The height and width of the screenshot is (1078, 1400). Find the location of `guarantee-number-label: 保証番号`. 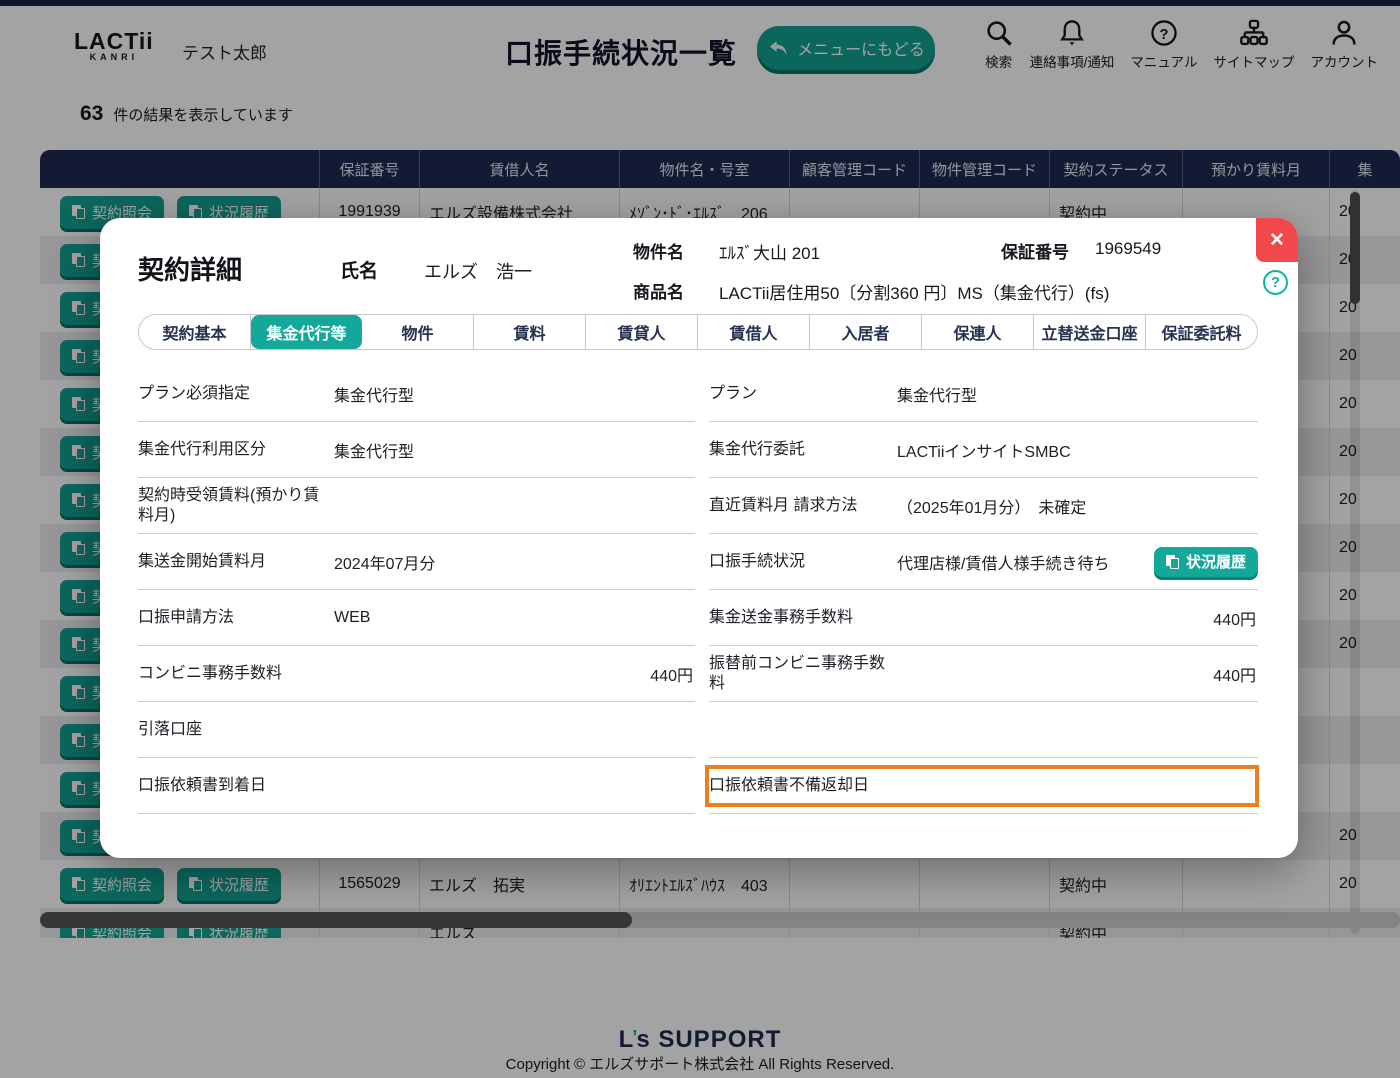

guarantee-number-label: 保証番号 is located at coordinates (1035, 252).